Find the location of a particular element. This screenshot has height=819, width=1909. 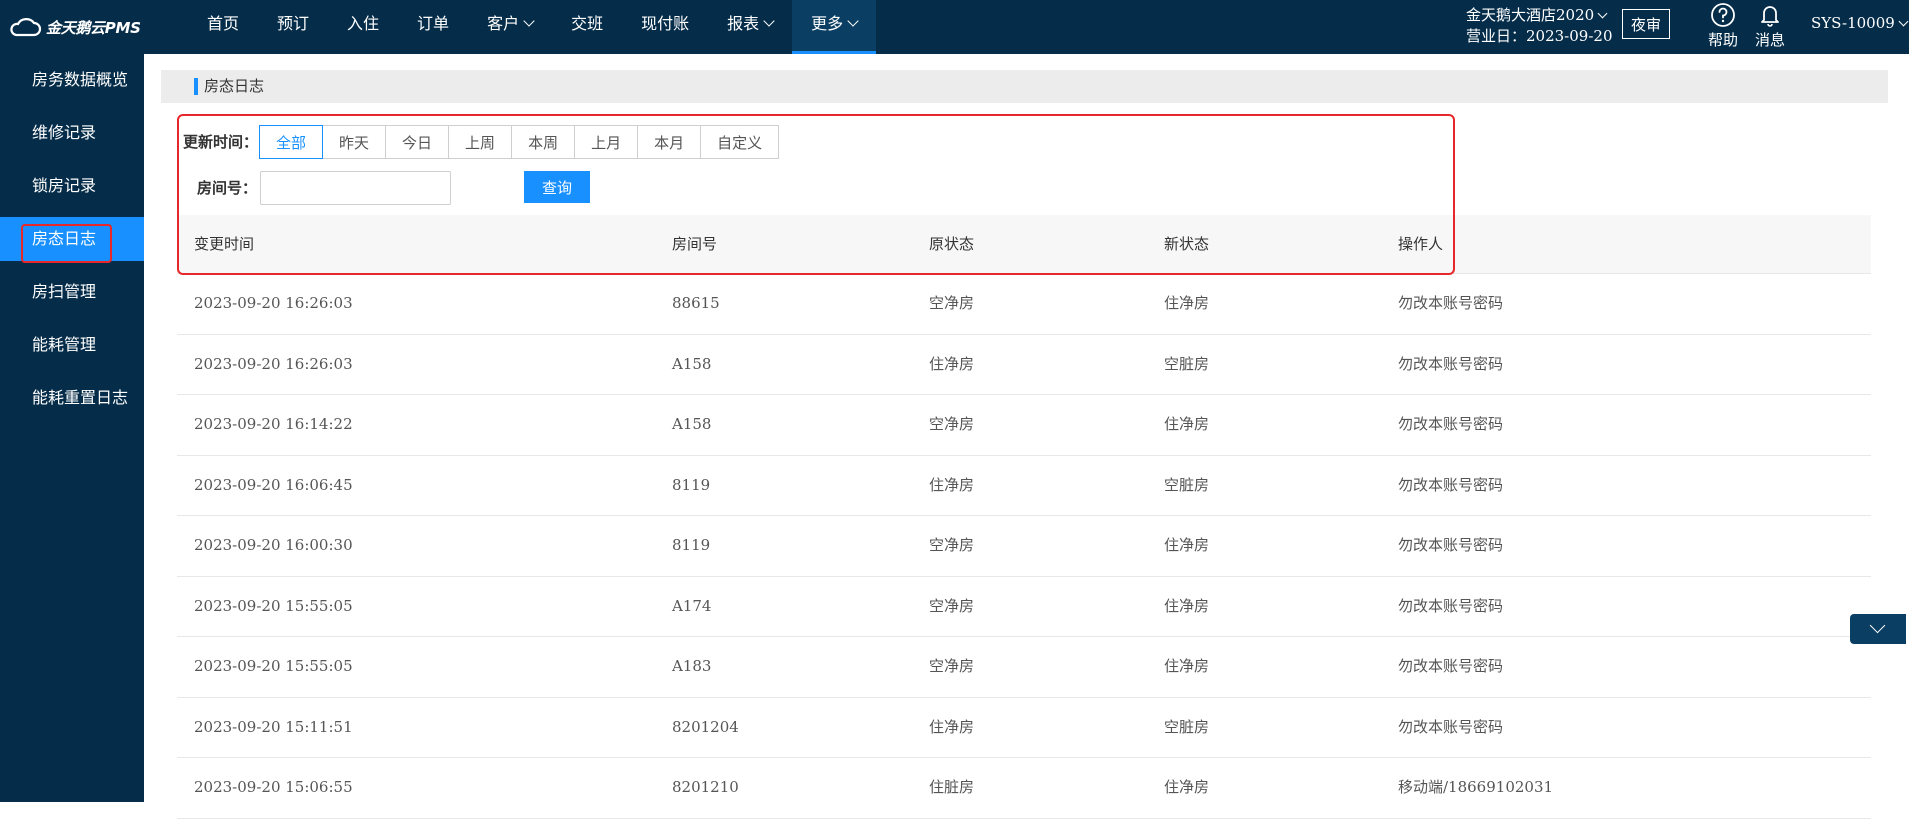

nav-customers: 客户 is located at coordinates (510, 27).